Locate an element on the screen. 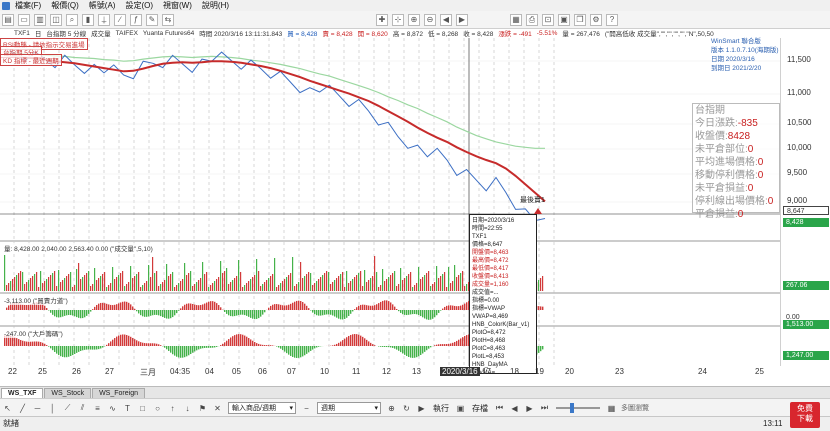 This screenshot has width=830, height=431. bar-chart-icon: ▮ is located at coordinates (88, 20).